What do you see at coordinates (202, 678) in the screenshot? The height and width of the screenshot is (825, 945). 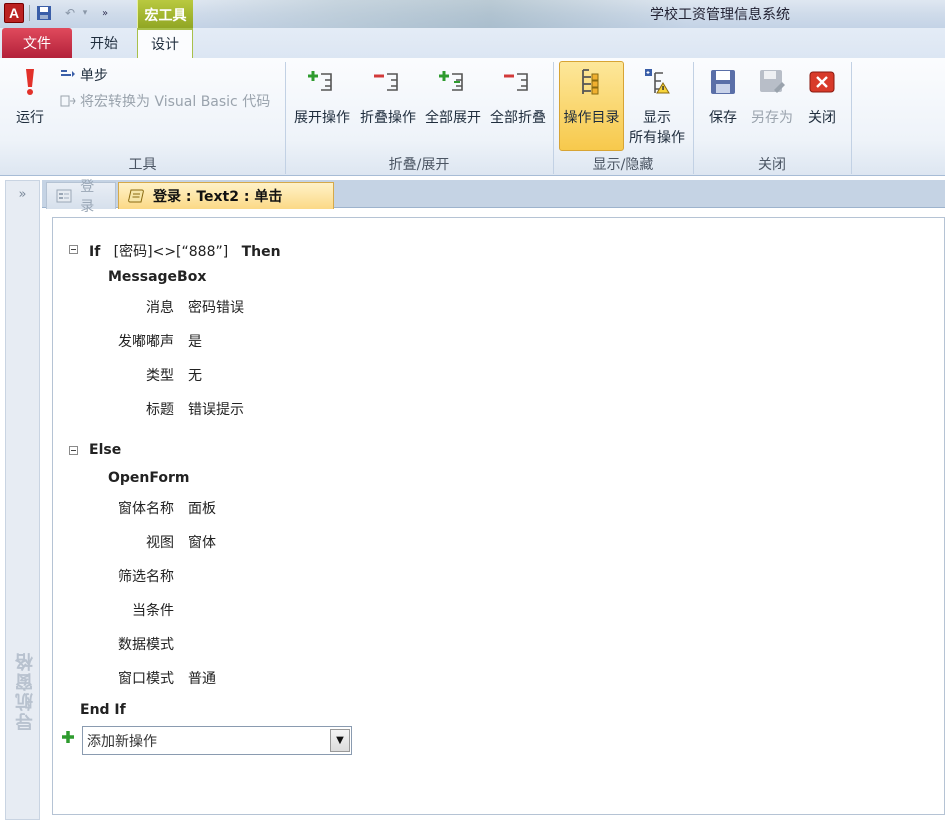 I see `arg-value-window-mode: 普通` at bounding box center [202, 678].